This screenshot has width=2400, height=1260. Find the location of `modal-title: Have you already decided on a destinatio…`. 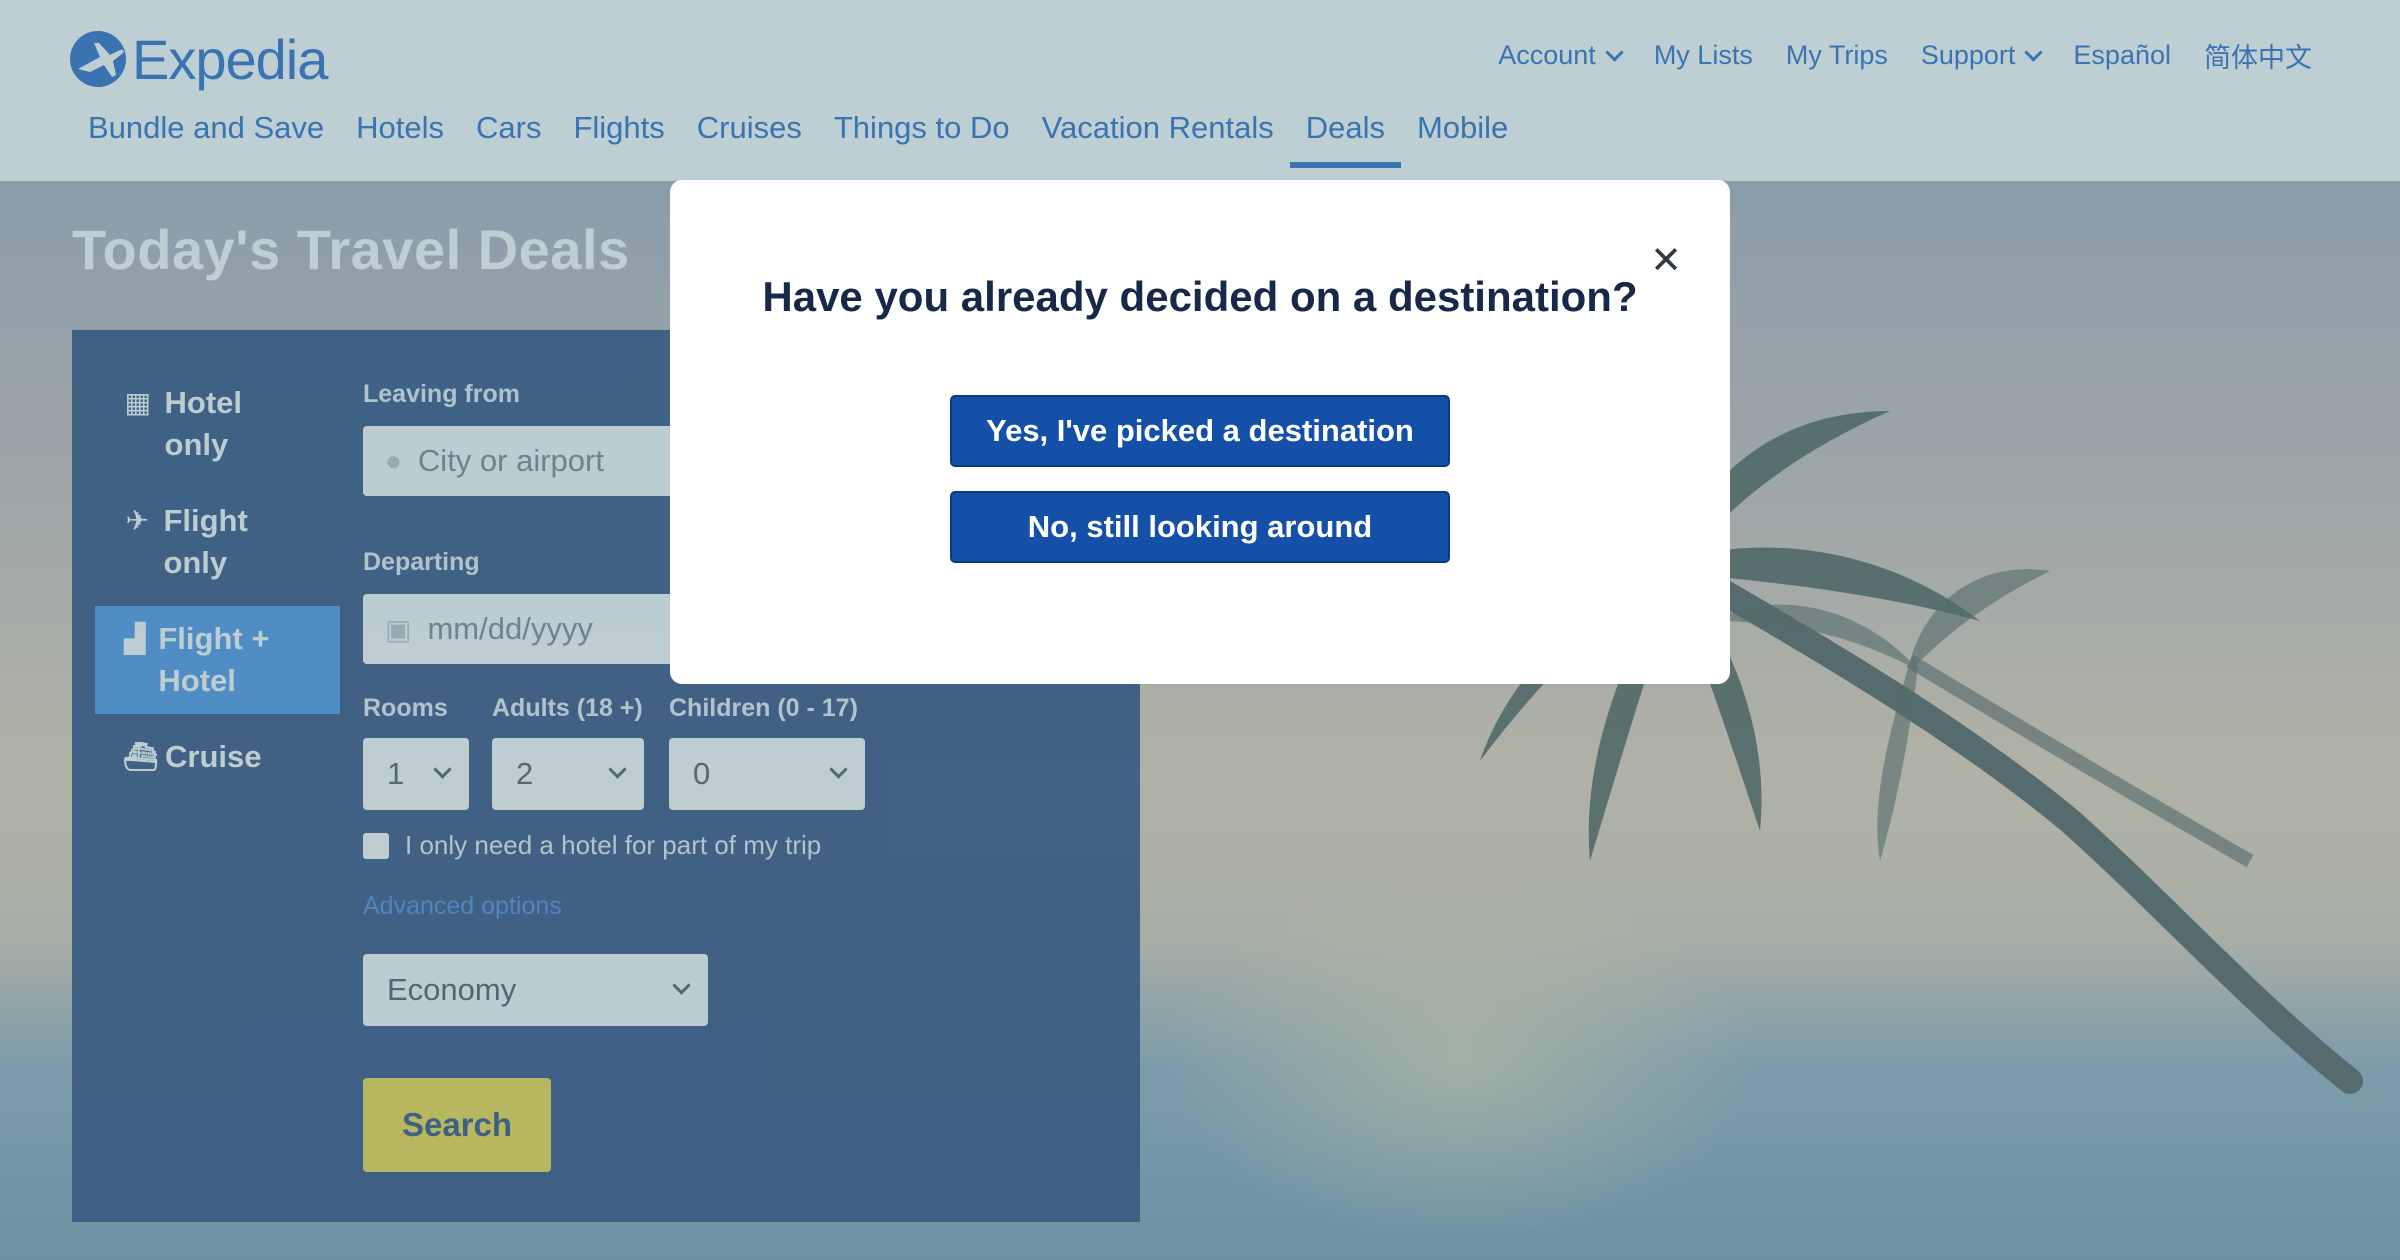

modal-title: Have you already decided on a destinatio… is located at coordinates (1200, 296).